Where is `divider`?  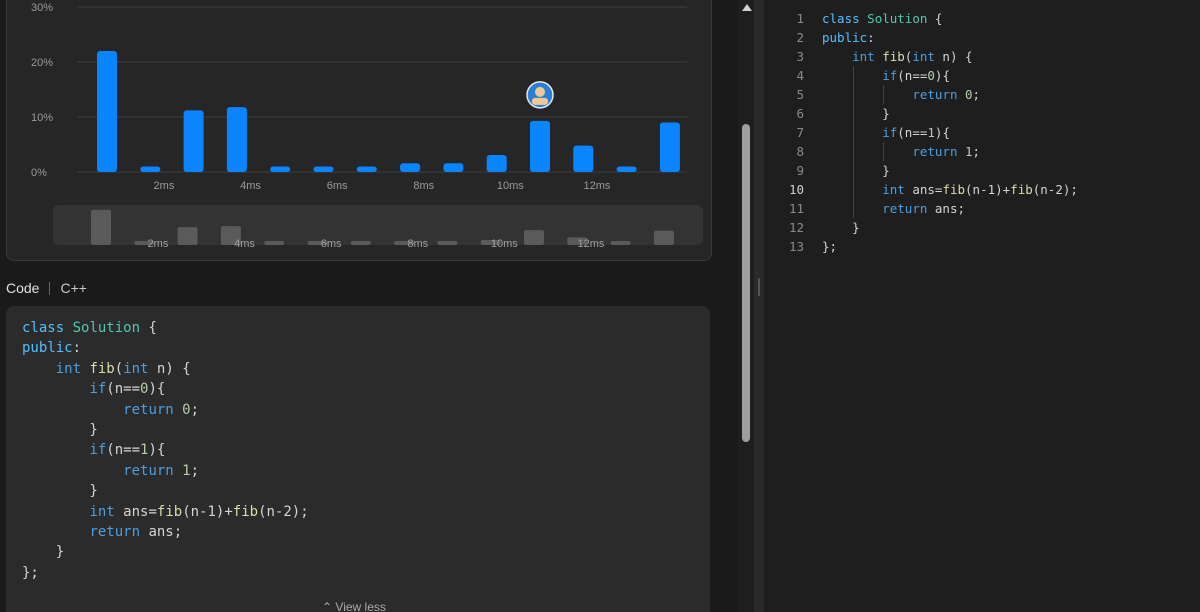
divider is located at coordinates (50, 288).